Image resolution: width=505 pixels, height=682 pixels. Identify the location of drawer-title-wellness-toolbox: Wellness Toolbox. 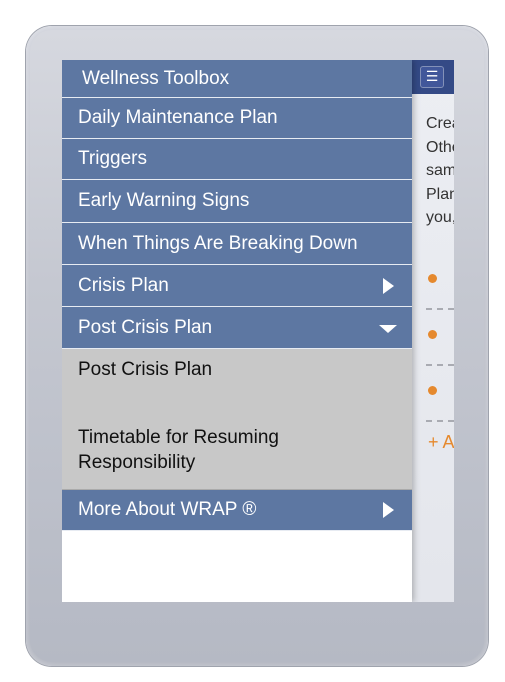
(237, 79).